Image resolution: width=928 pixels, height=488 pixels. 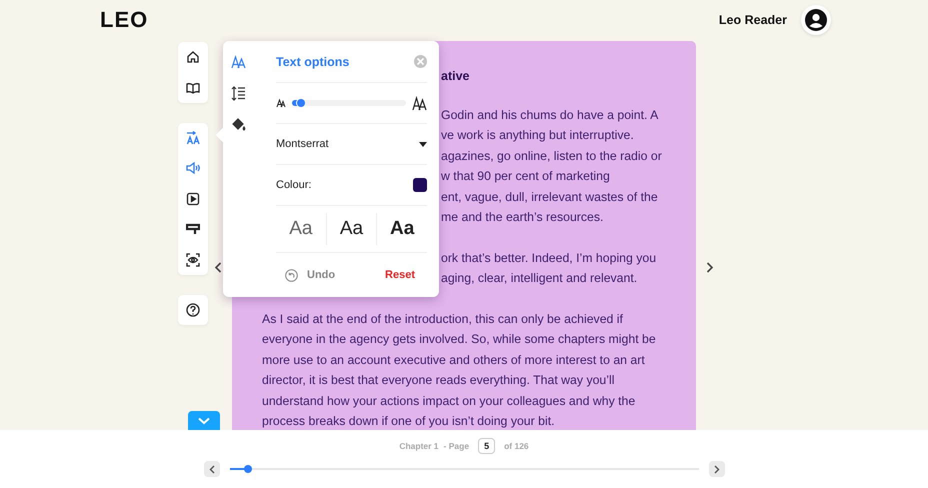 I want to click on small-text-icon, so click(x=281, y=103).